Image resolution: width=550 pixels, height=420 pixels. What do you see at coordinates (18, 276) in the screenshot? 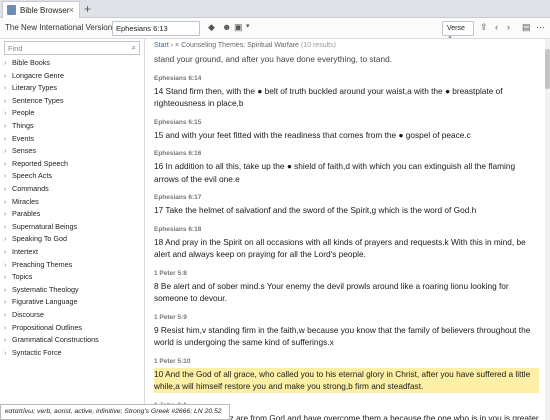
I see `sidebar-item: › Topics` at bounding box center [18, 276].